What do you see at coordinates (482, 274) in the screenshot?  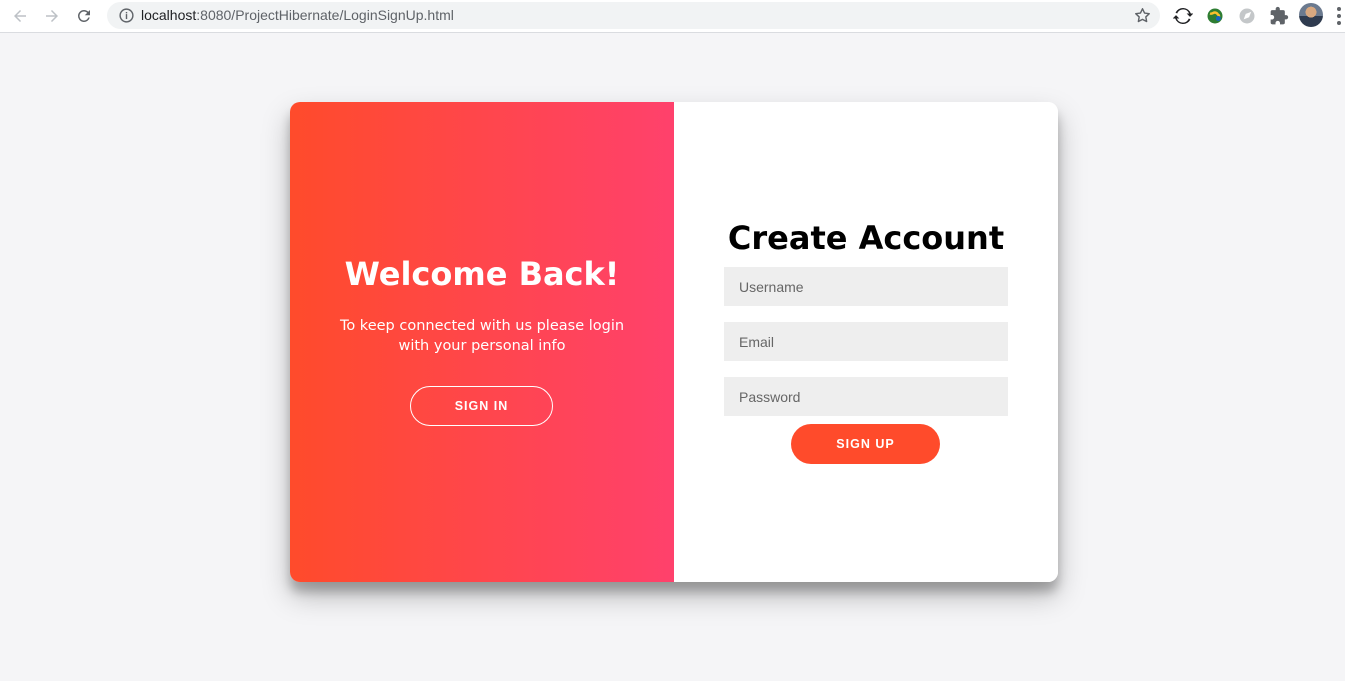 I see `welcome-title: Welcome Back!` at bounding box center [482, 274].